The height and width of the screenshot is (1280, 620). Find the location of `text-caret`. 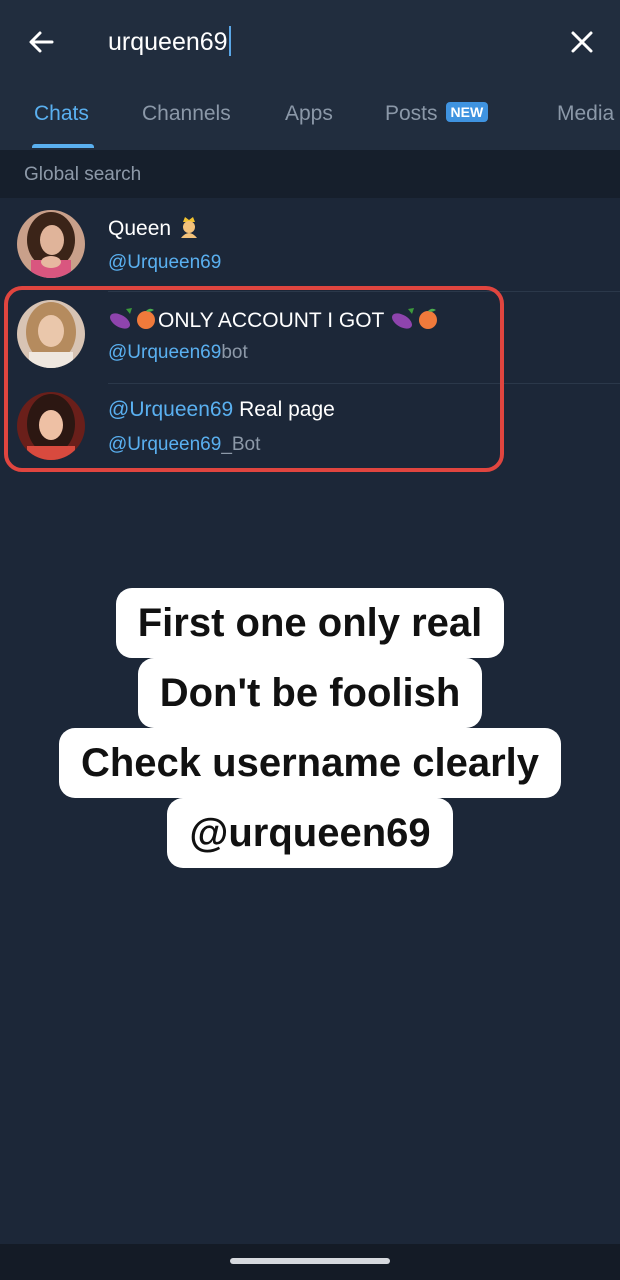

text-caret is located at coordinates (229, 41).